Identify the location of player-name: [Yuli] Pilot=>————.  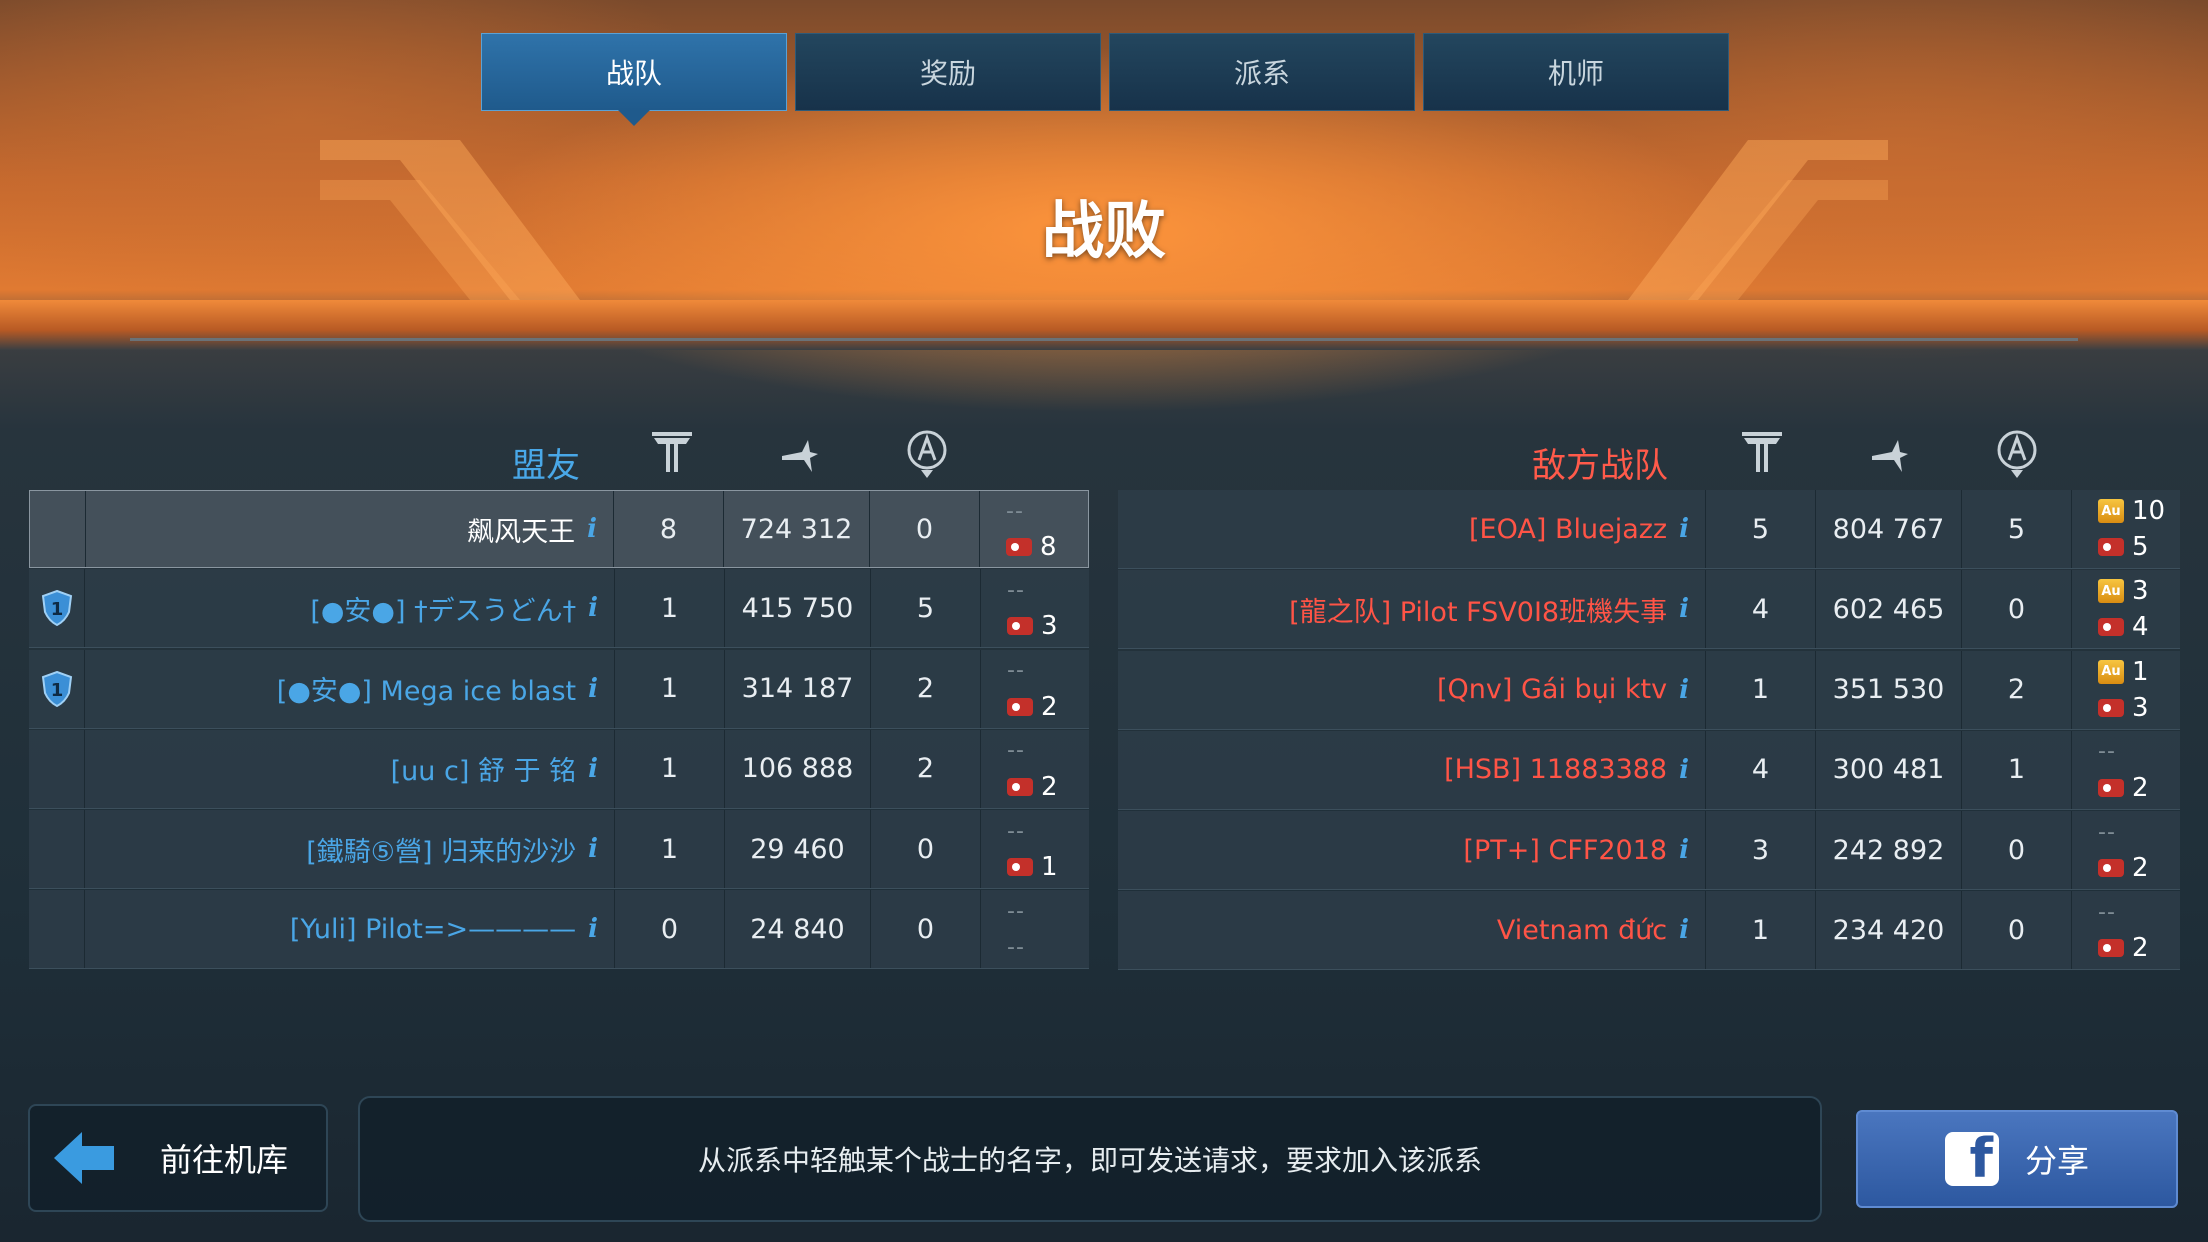
(433, 929).